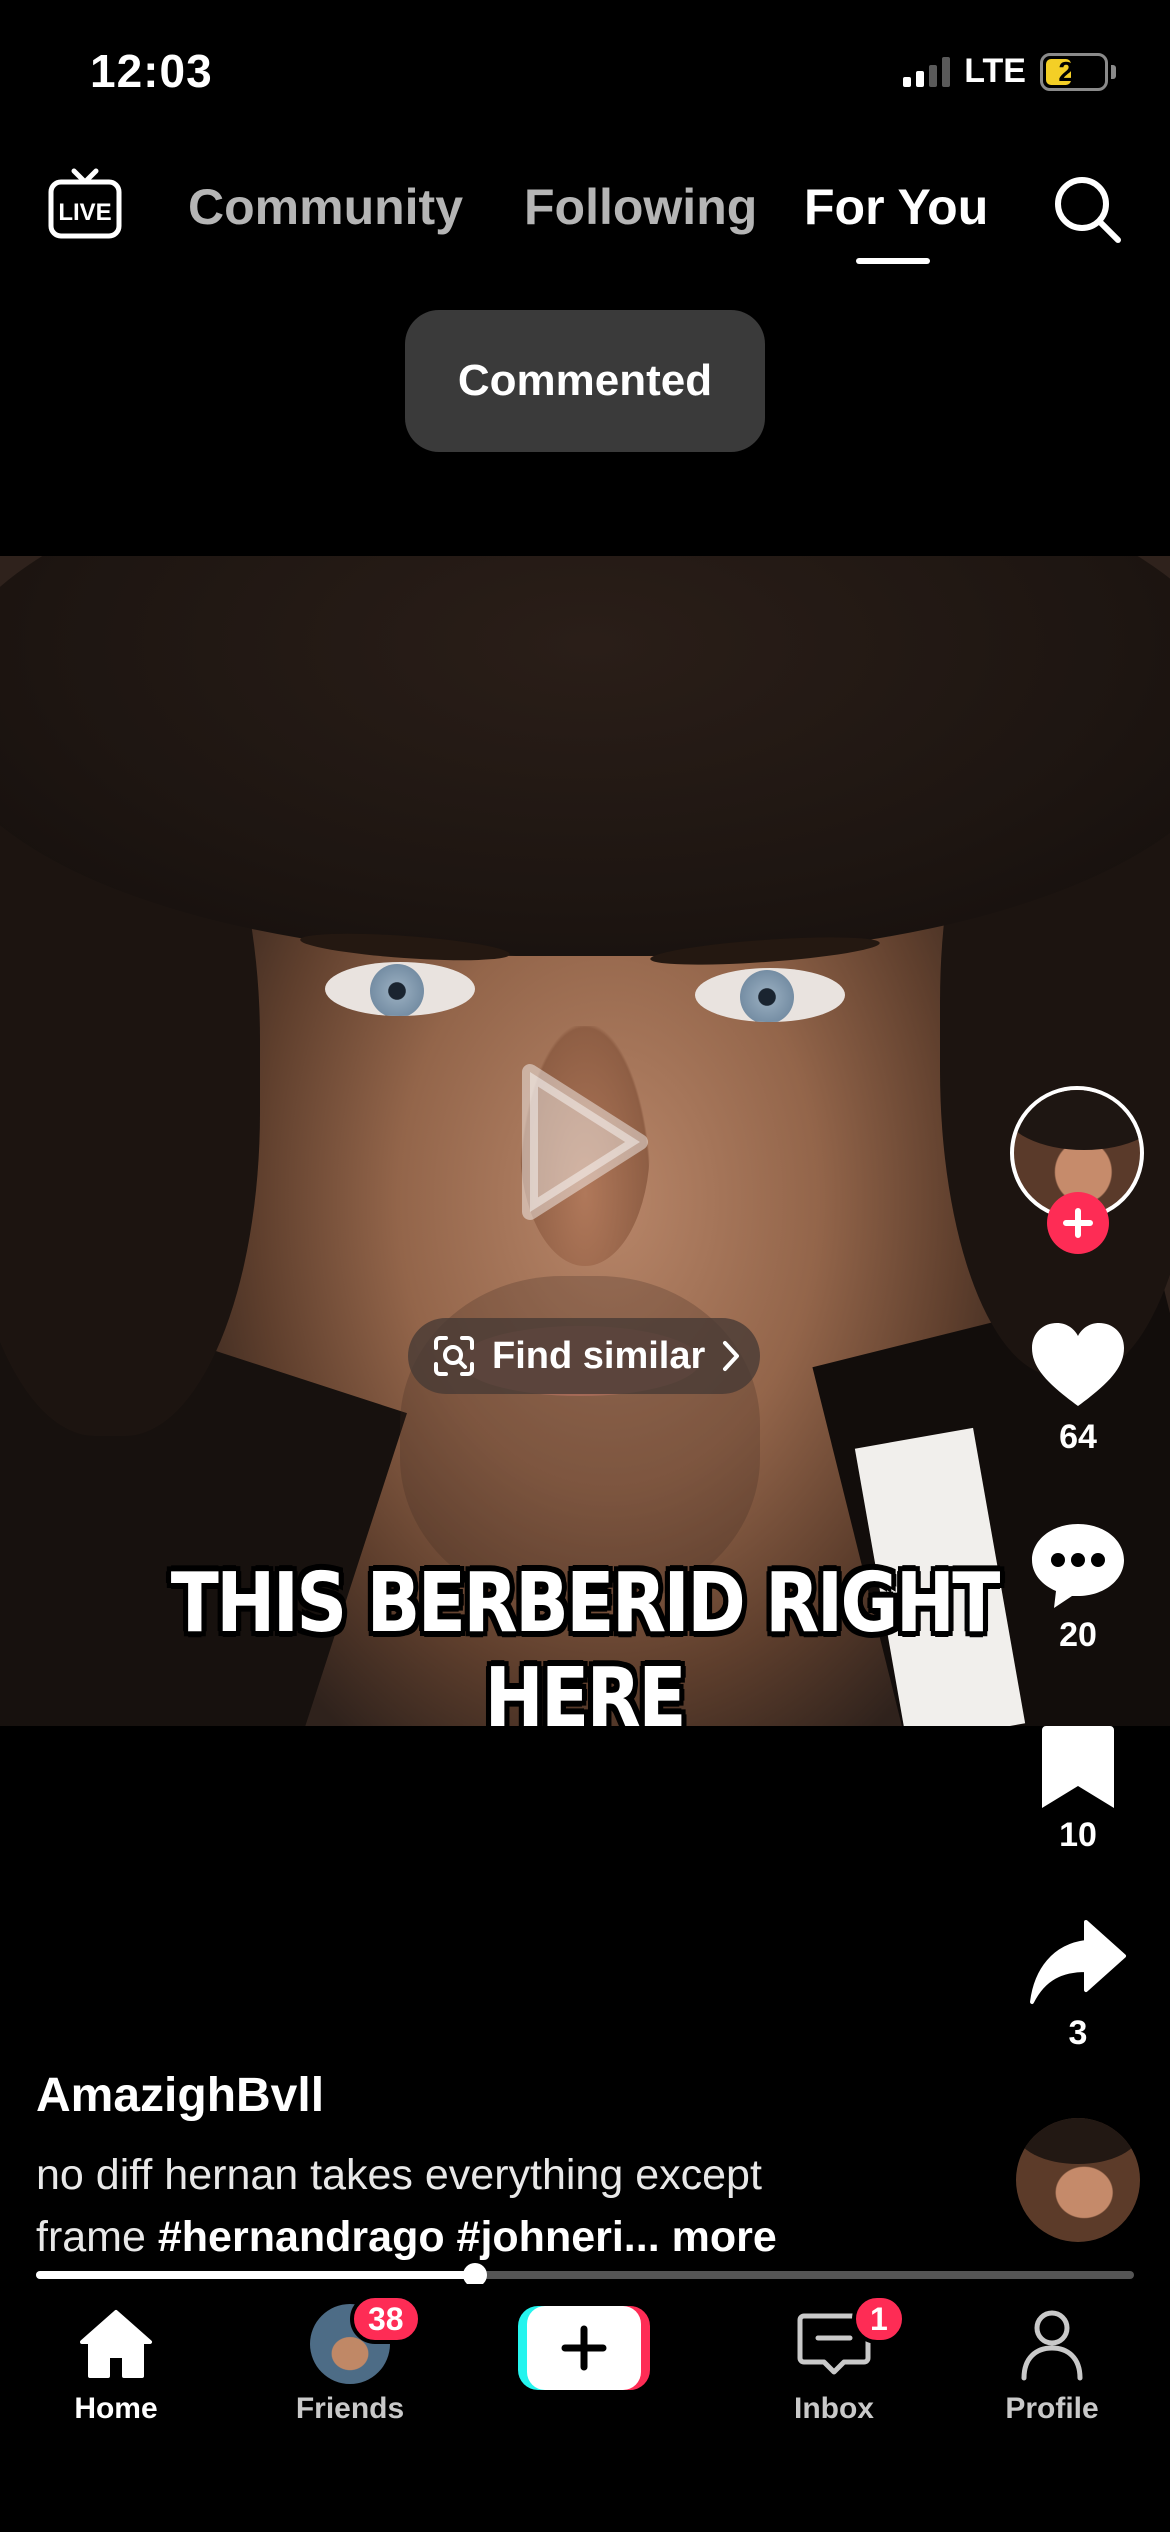 The image size is (1170, 2532). I want to click on status-icons: LTE 25, so click(1009, 71).